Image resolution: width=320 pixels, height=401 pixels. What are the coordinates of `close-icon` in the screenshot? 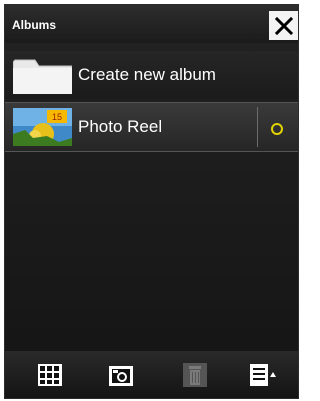 It's located at (283, 25).